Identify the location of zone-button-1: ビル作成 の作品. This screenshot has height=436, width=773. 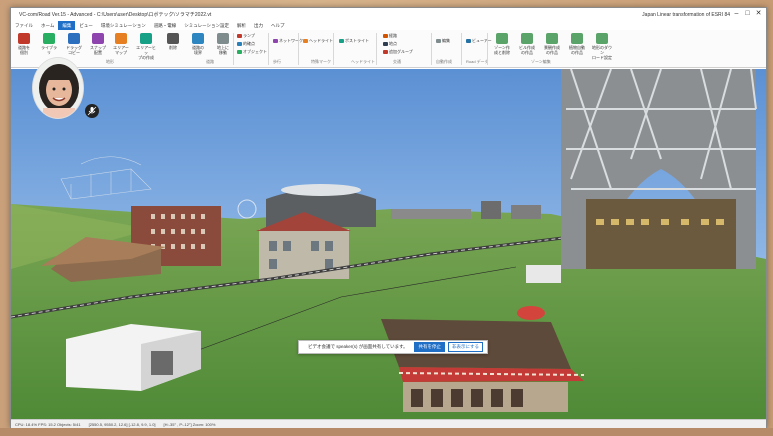
(527, 45).